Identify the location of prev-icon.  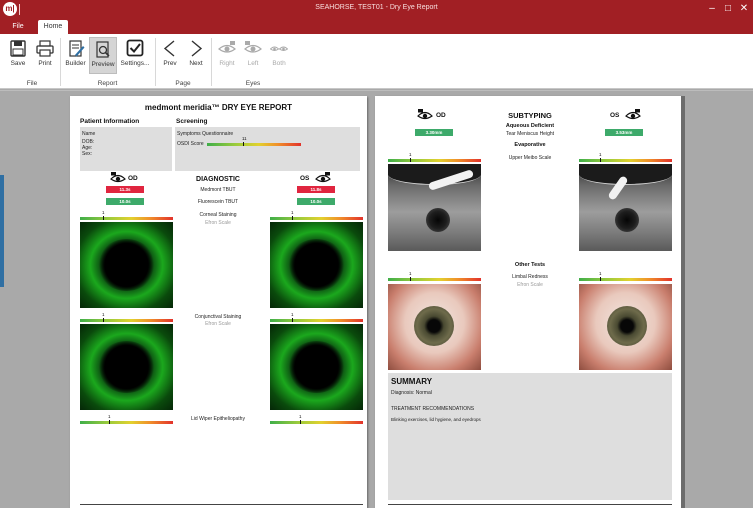
(169, 48).